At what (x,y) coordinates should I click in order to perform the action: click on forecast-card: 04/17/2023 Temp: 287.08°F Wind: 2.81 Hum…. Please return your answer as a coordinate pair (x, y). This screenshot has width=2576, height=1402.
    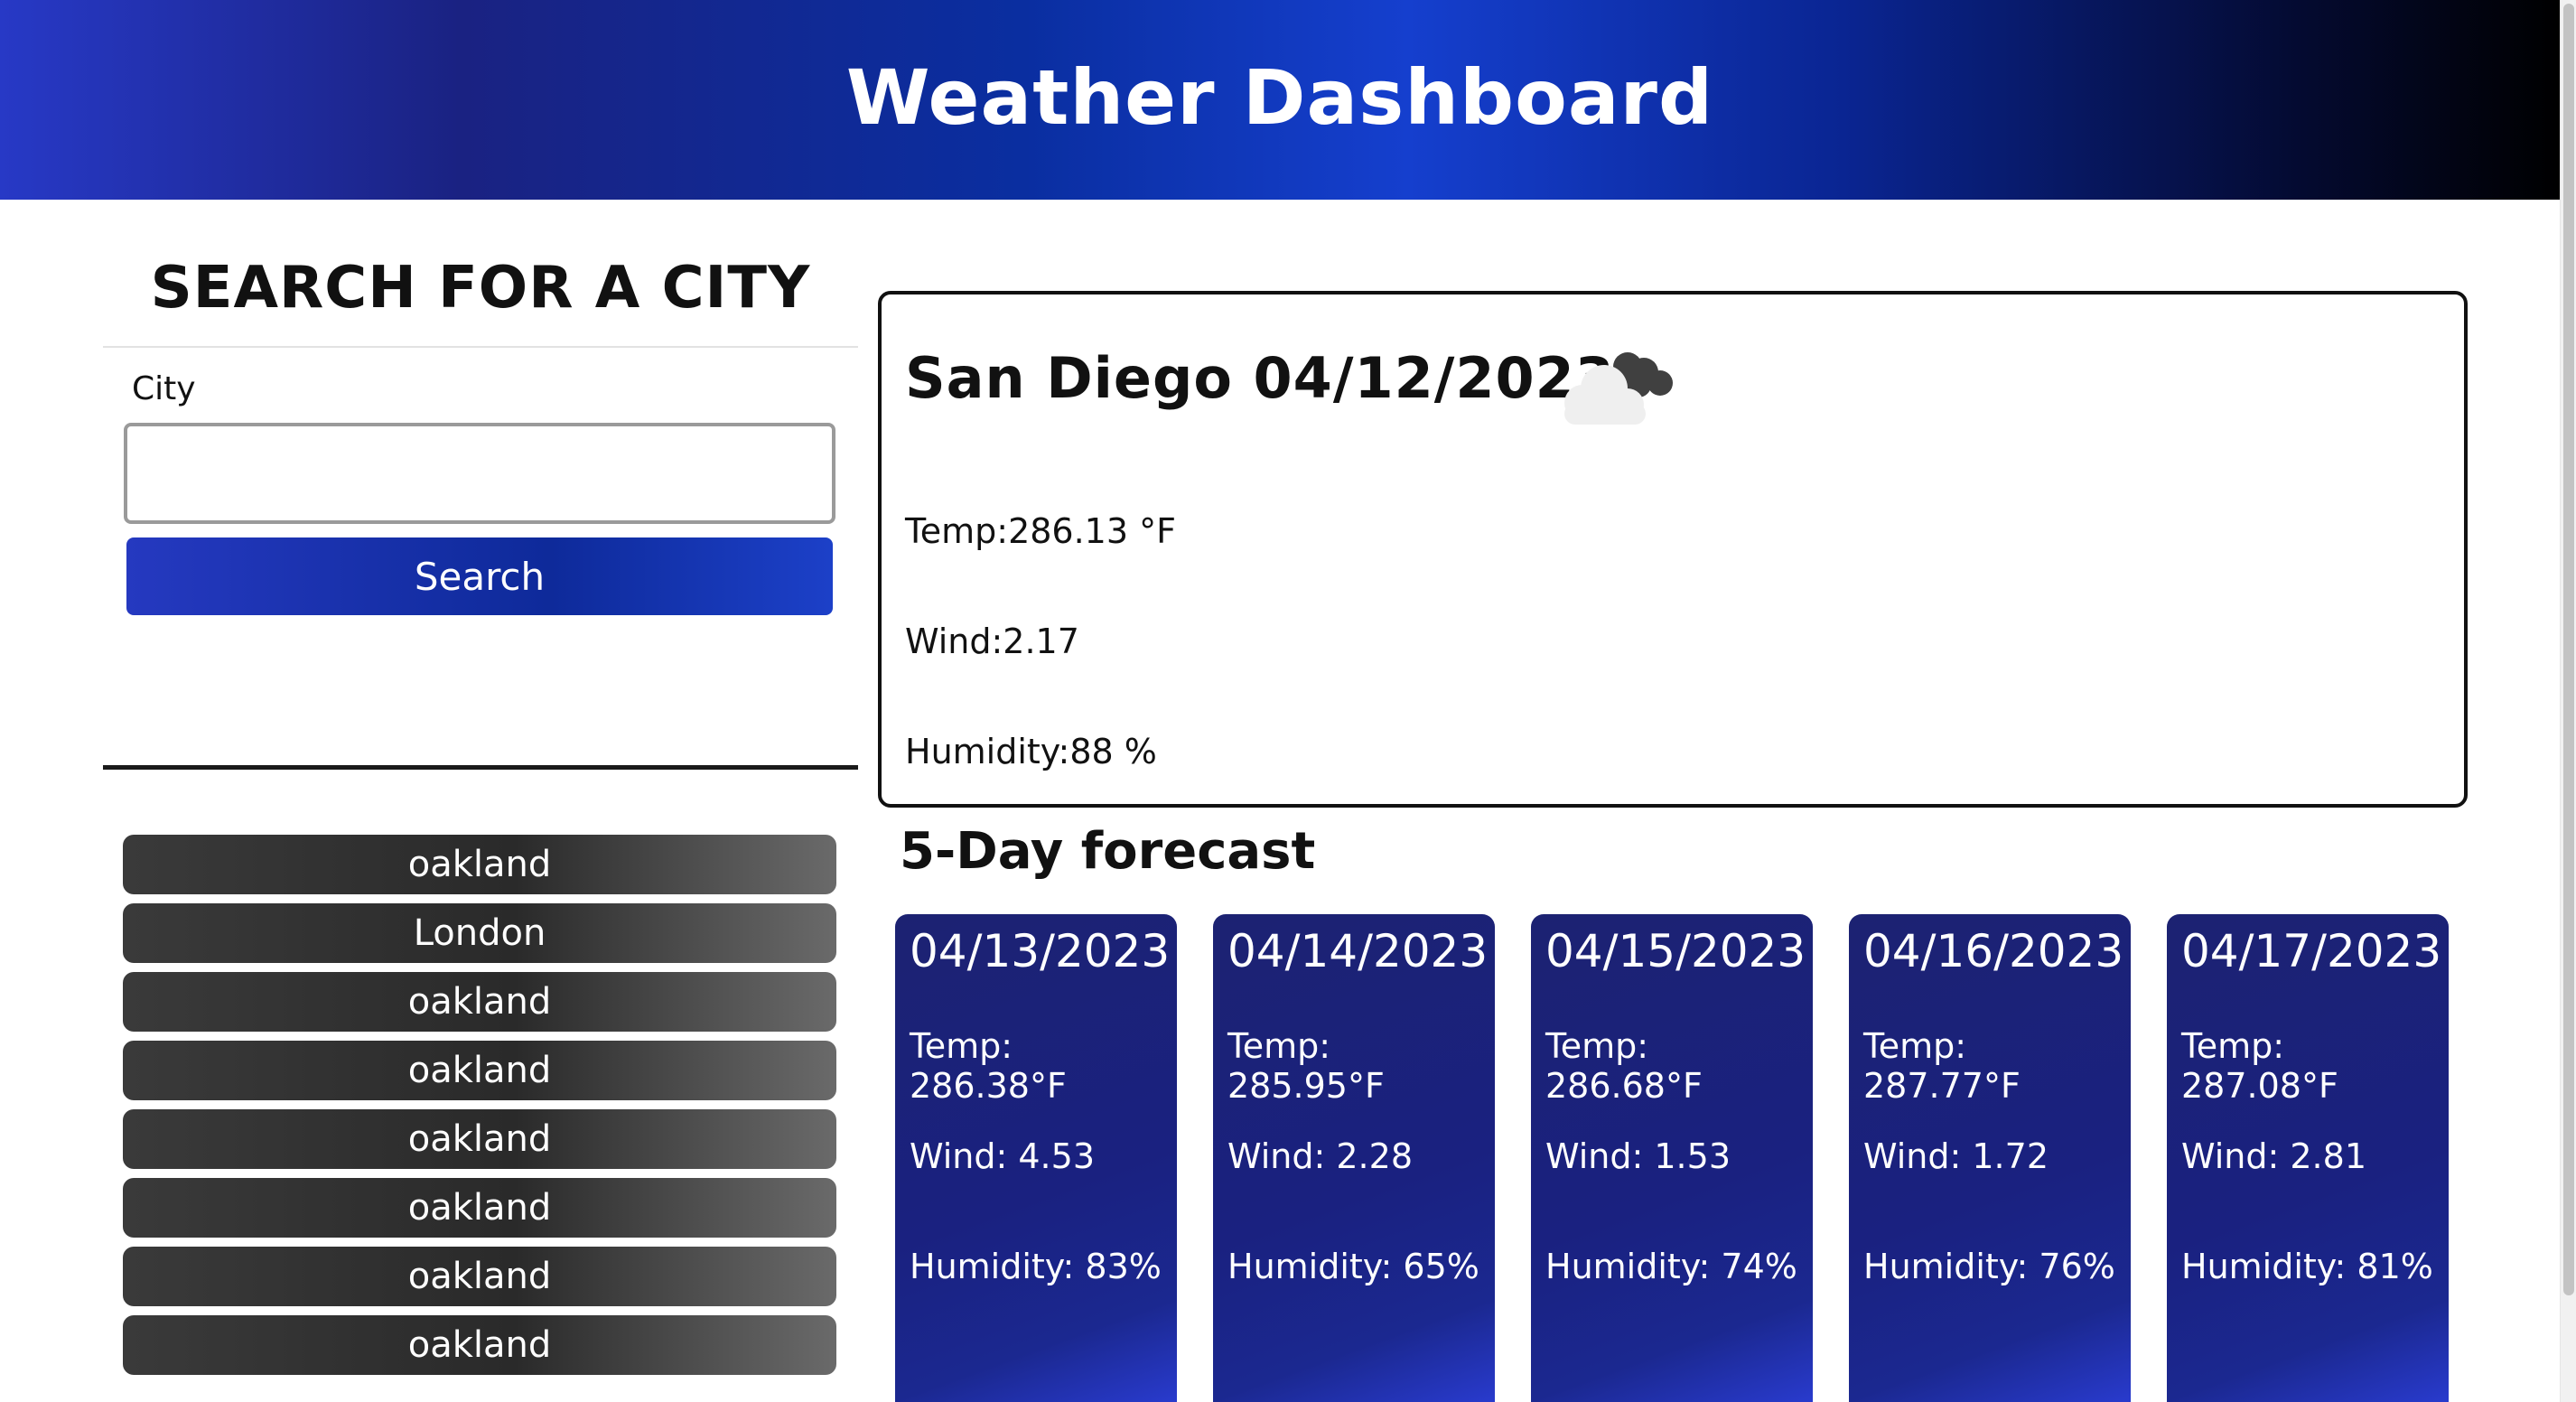
    Looking at the image, I should click on (2308, 1158).